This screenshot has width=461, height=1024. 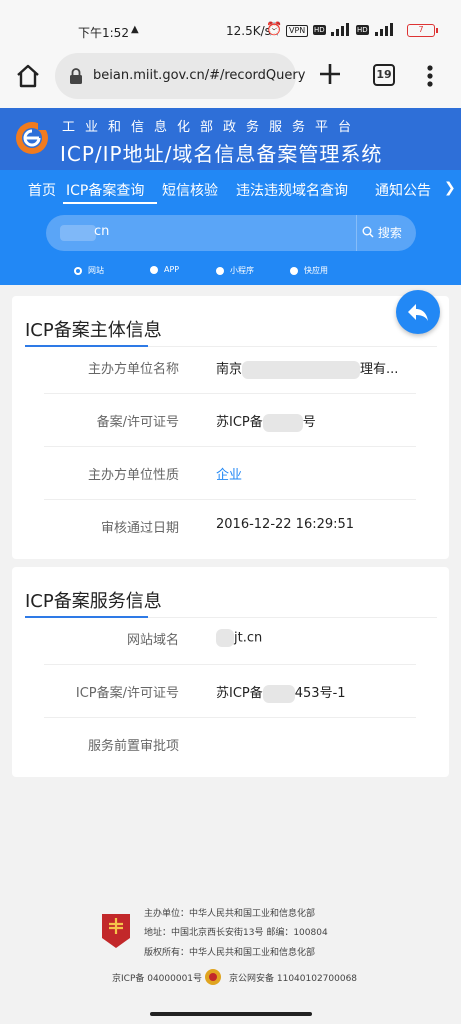 What do you see at coordinates (285, 524) in the screenshot?
I see `row-value: 2016-12-22 16:29:51` at bounding box center [285, 524].